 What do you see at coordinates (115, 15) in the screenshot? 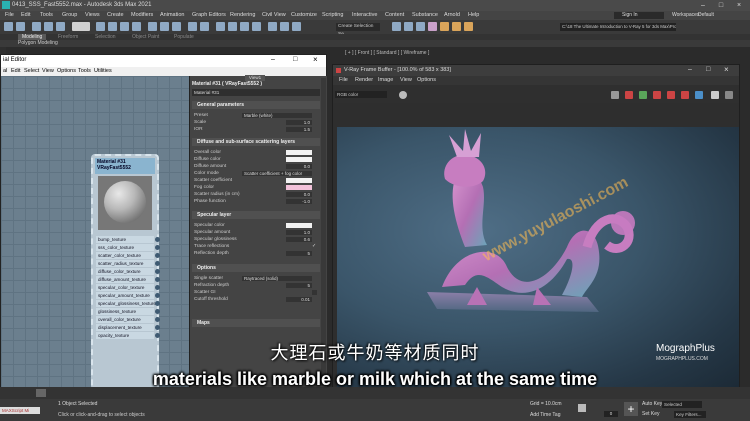
I see `menu-create: Create` at bounding box center [115, 15].